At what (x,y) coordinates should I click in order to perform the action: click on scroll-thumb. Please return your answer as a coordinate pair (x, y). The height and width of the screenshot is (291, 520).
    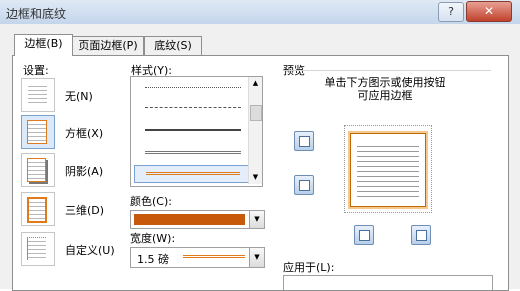
    Looking at the image, I should click on (256, 113).